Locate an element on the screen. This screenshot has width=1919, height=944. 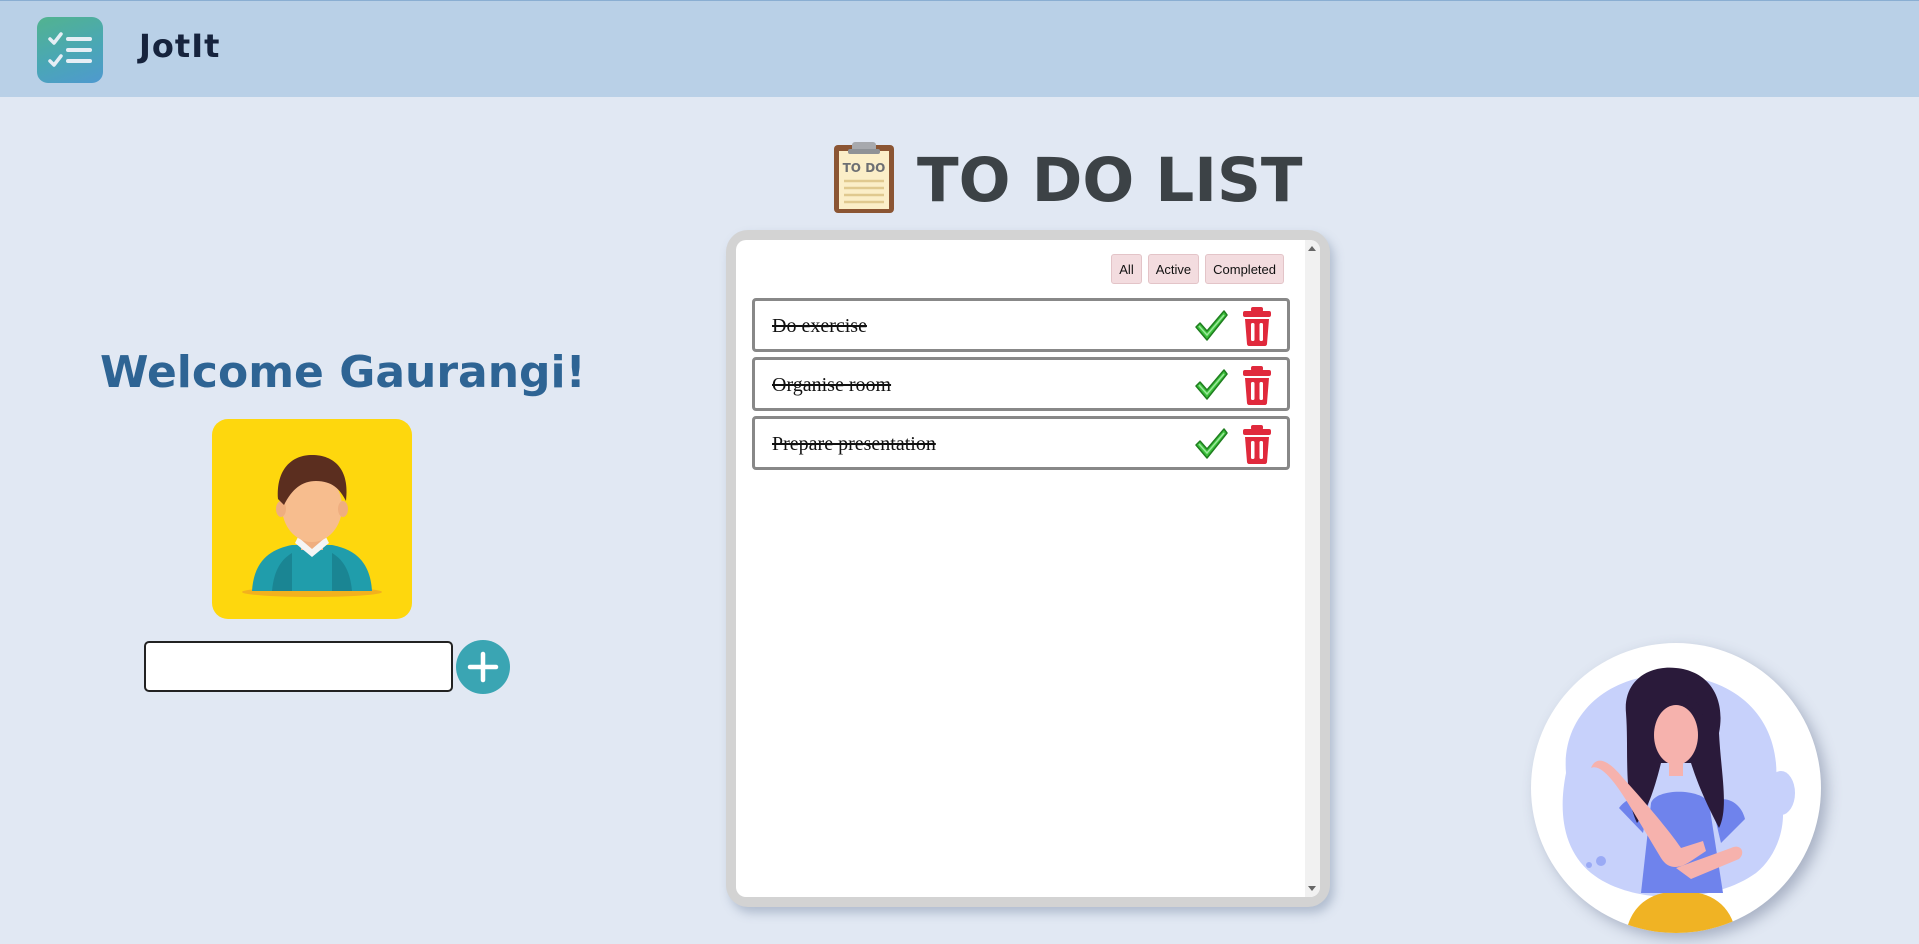
todo-item: Do exercise is located at coordinates (1021, 325).